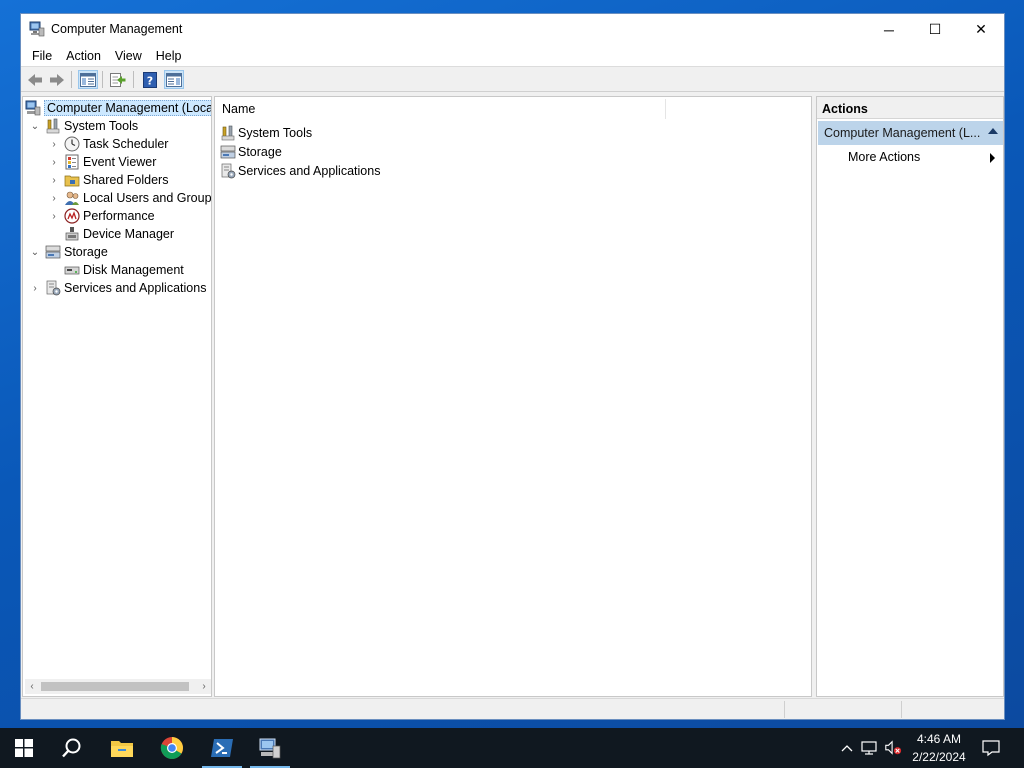 The image size is (1024, 768). I want to click on tree-item-label: Device Manager, so click(129, 234).